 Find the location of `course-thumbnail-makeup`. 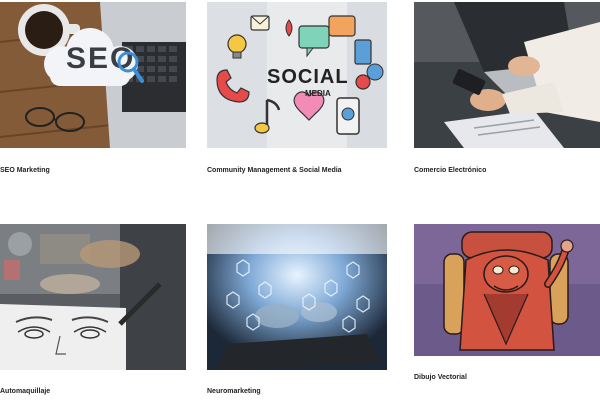

course-thumbnail-makeup is located at coordinates (93, 297).